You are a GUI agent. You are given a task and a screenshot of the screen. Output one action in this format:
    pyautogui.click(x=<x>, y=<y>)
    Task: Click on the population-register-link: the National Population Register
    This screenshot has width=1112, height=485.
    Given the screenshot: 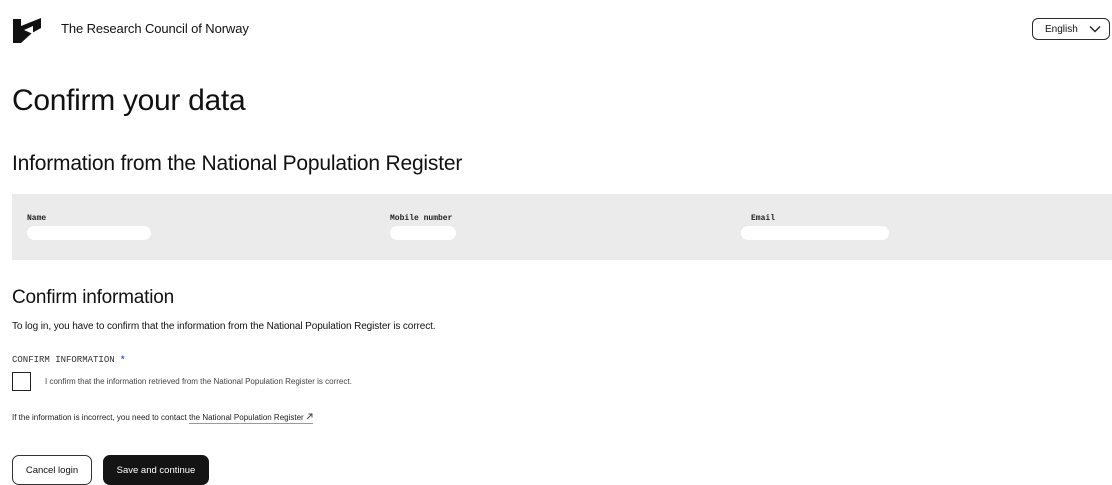 What is the action you would take?
    pyautogui.click(x=250, y=418)
    